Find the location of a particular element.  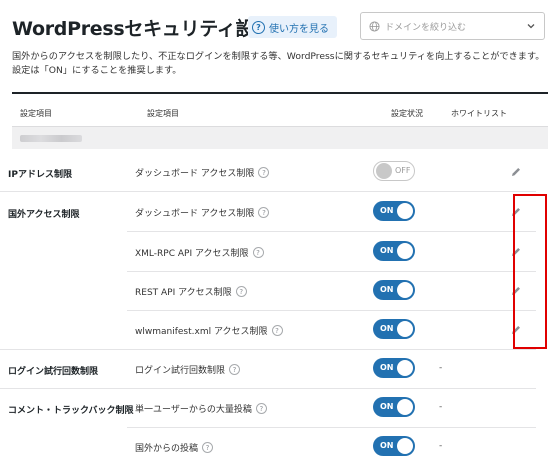

table-row: コメント・トラックバック制限 単一ユーザーからの大量投稿 ? ON - is located at coordinates (268, 408).